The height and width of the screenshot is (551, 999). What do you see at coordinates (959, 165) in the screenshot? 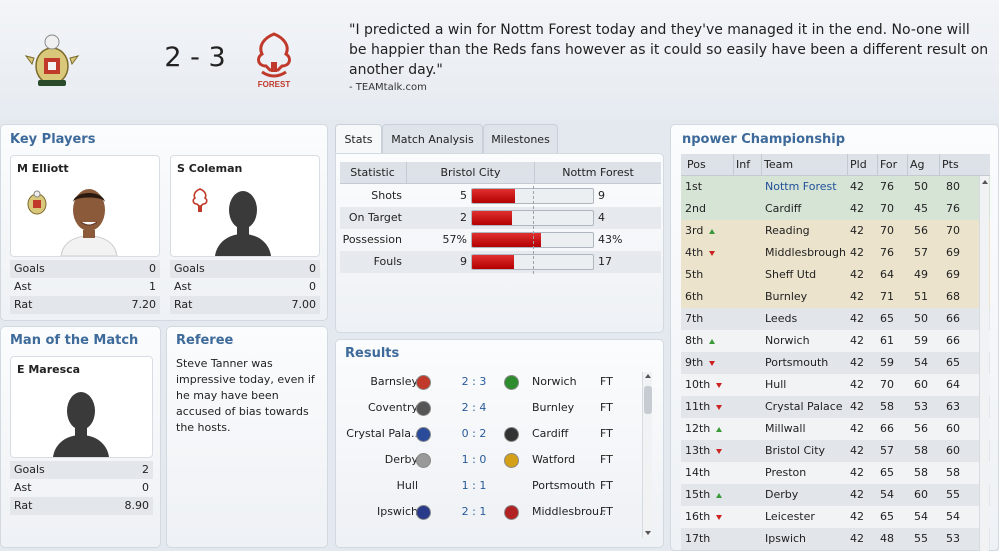
I see `col-pts: Pts` at bounding box center [959, 165].